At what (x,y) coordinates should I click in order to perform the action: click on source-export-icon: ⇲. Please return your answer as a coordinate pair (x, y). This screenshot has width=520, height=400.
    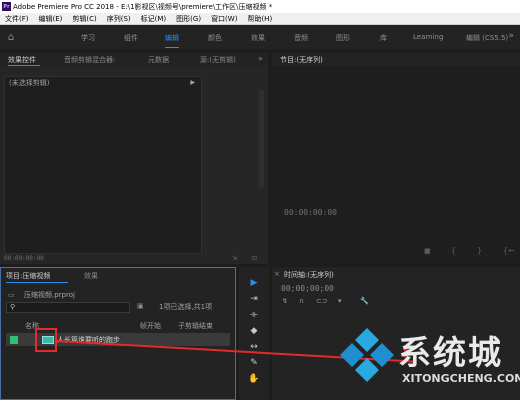
    Looking at the image, I should click on (234, 258).